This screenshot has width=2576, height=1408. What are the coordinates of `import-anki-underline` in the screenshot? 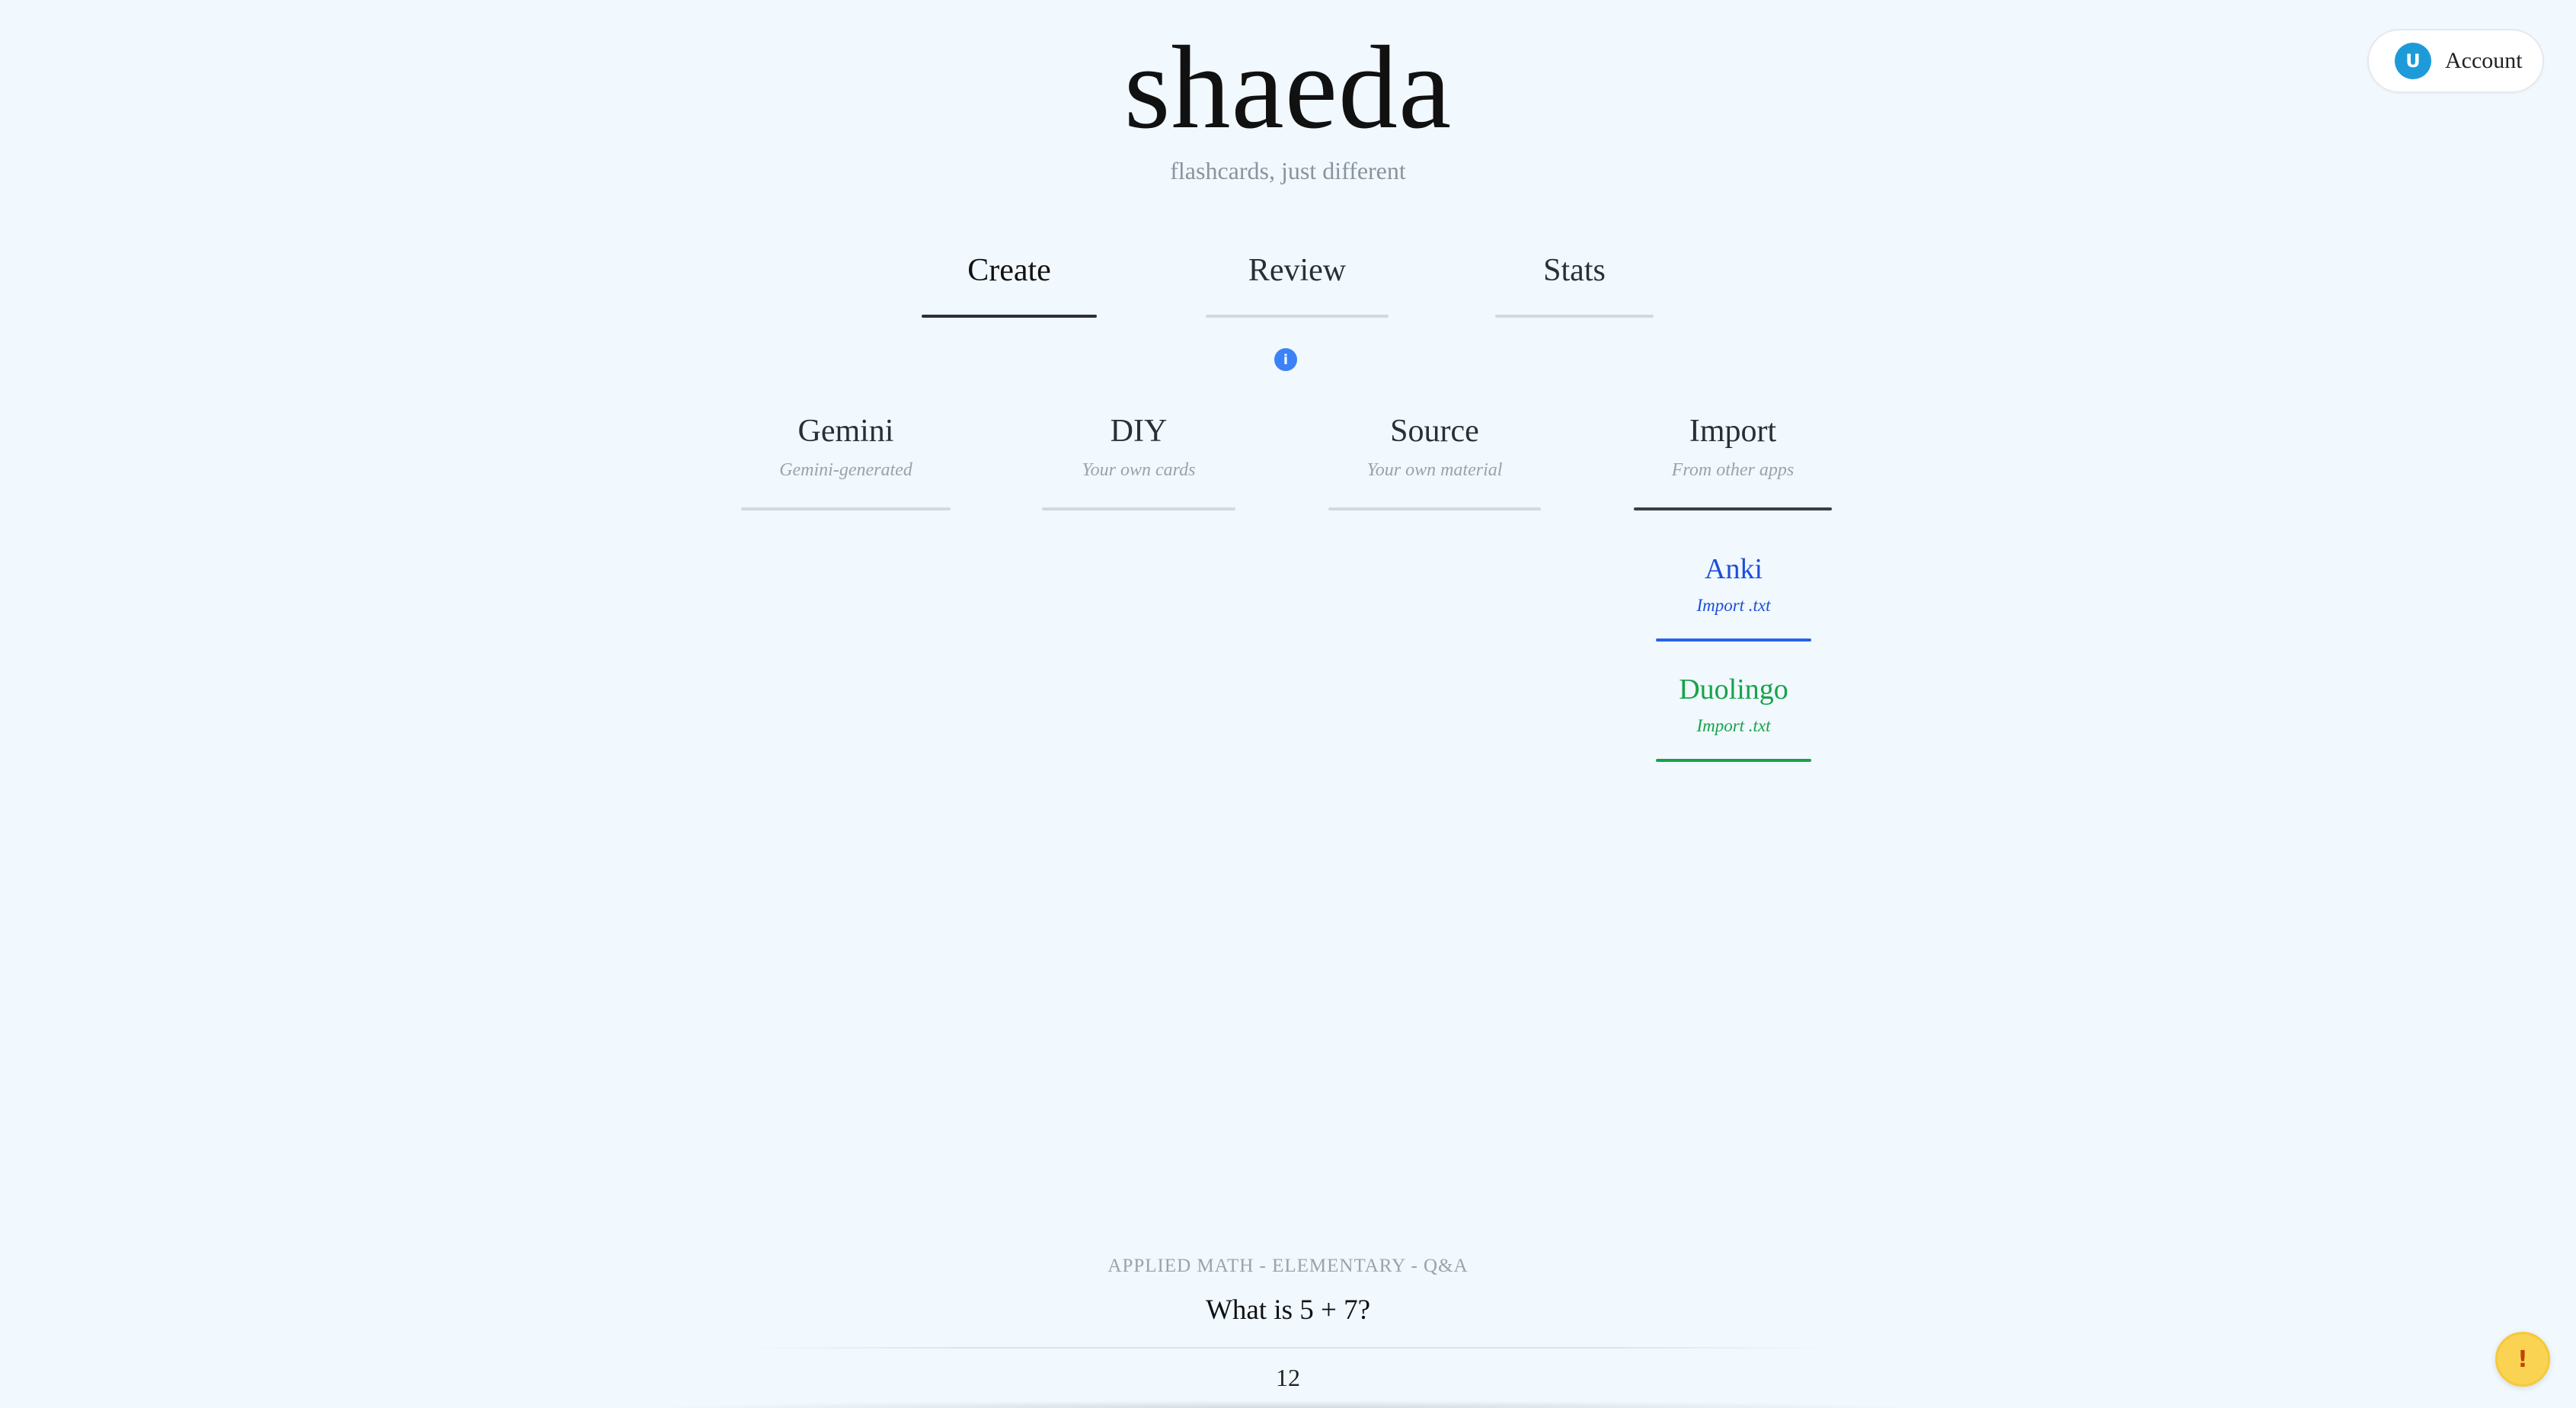 It's located at (1734, 640).